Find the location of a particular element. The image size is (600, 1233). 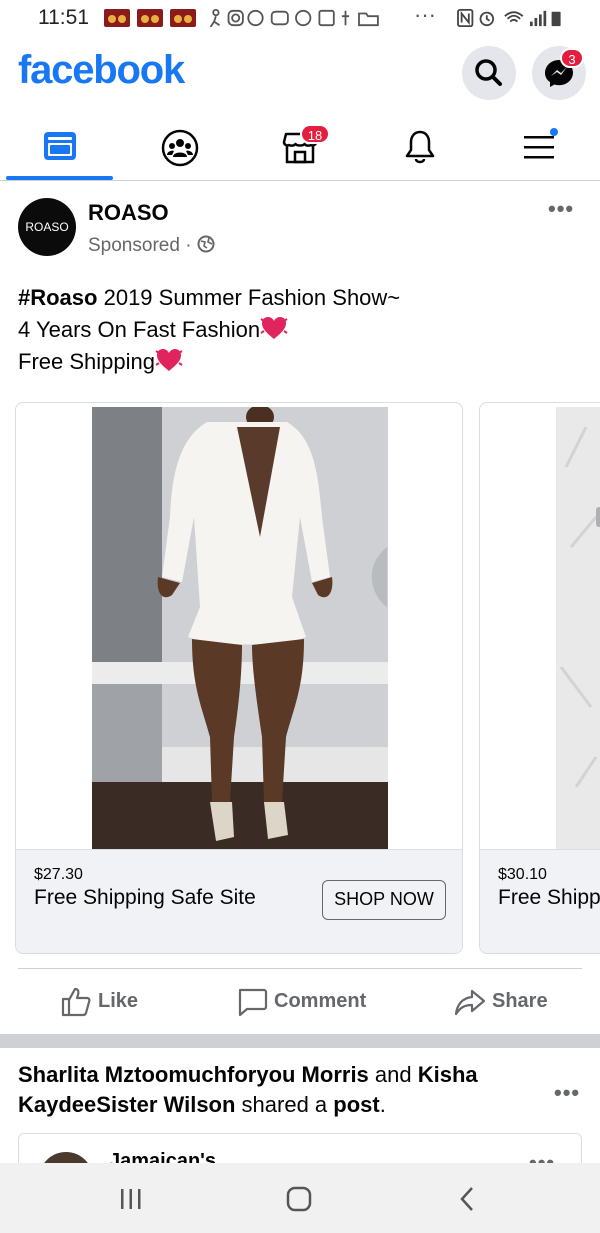

android-navigation-bar is located at coordinates (300, 1198).